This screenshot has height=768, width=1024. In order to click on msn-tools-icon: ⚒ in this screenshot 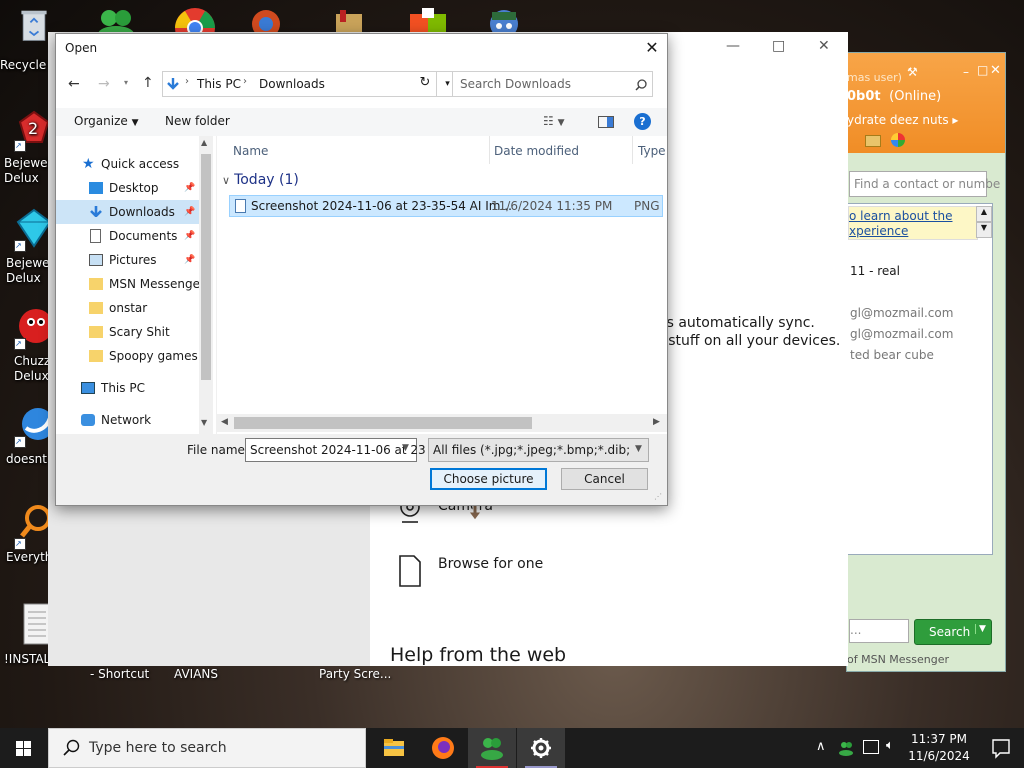, I will do `click(912, 72)`.